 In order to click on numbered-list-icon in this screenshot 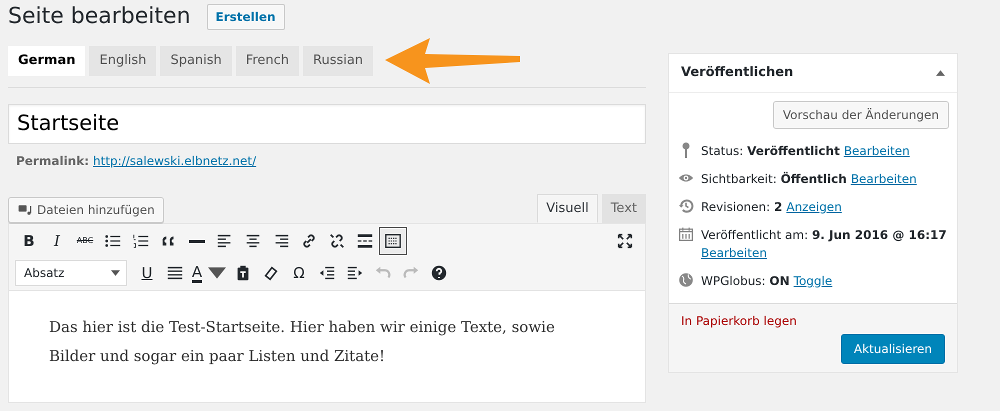, I will do `click(141, 241)`.